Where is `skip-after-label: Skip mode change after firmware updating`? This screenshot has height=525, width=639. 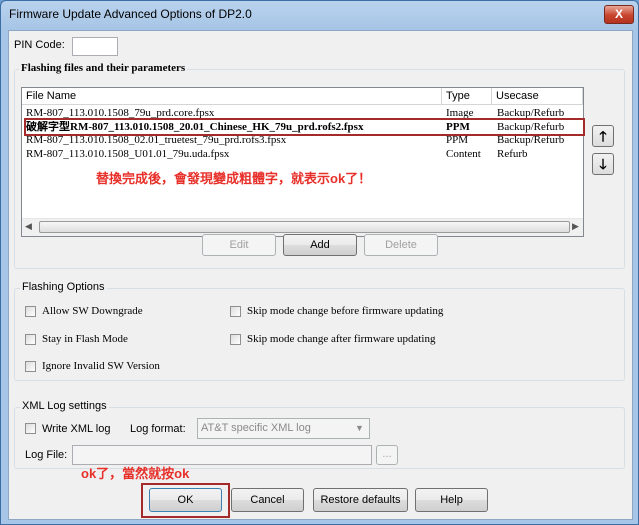 skip-after-label: Skip mode change after firmware updating is located at coordinates (341, 339).